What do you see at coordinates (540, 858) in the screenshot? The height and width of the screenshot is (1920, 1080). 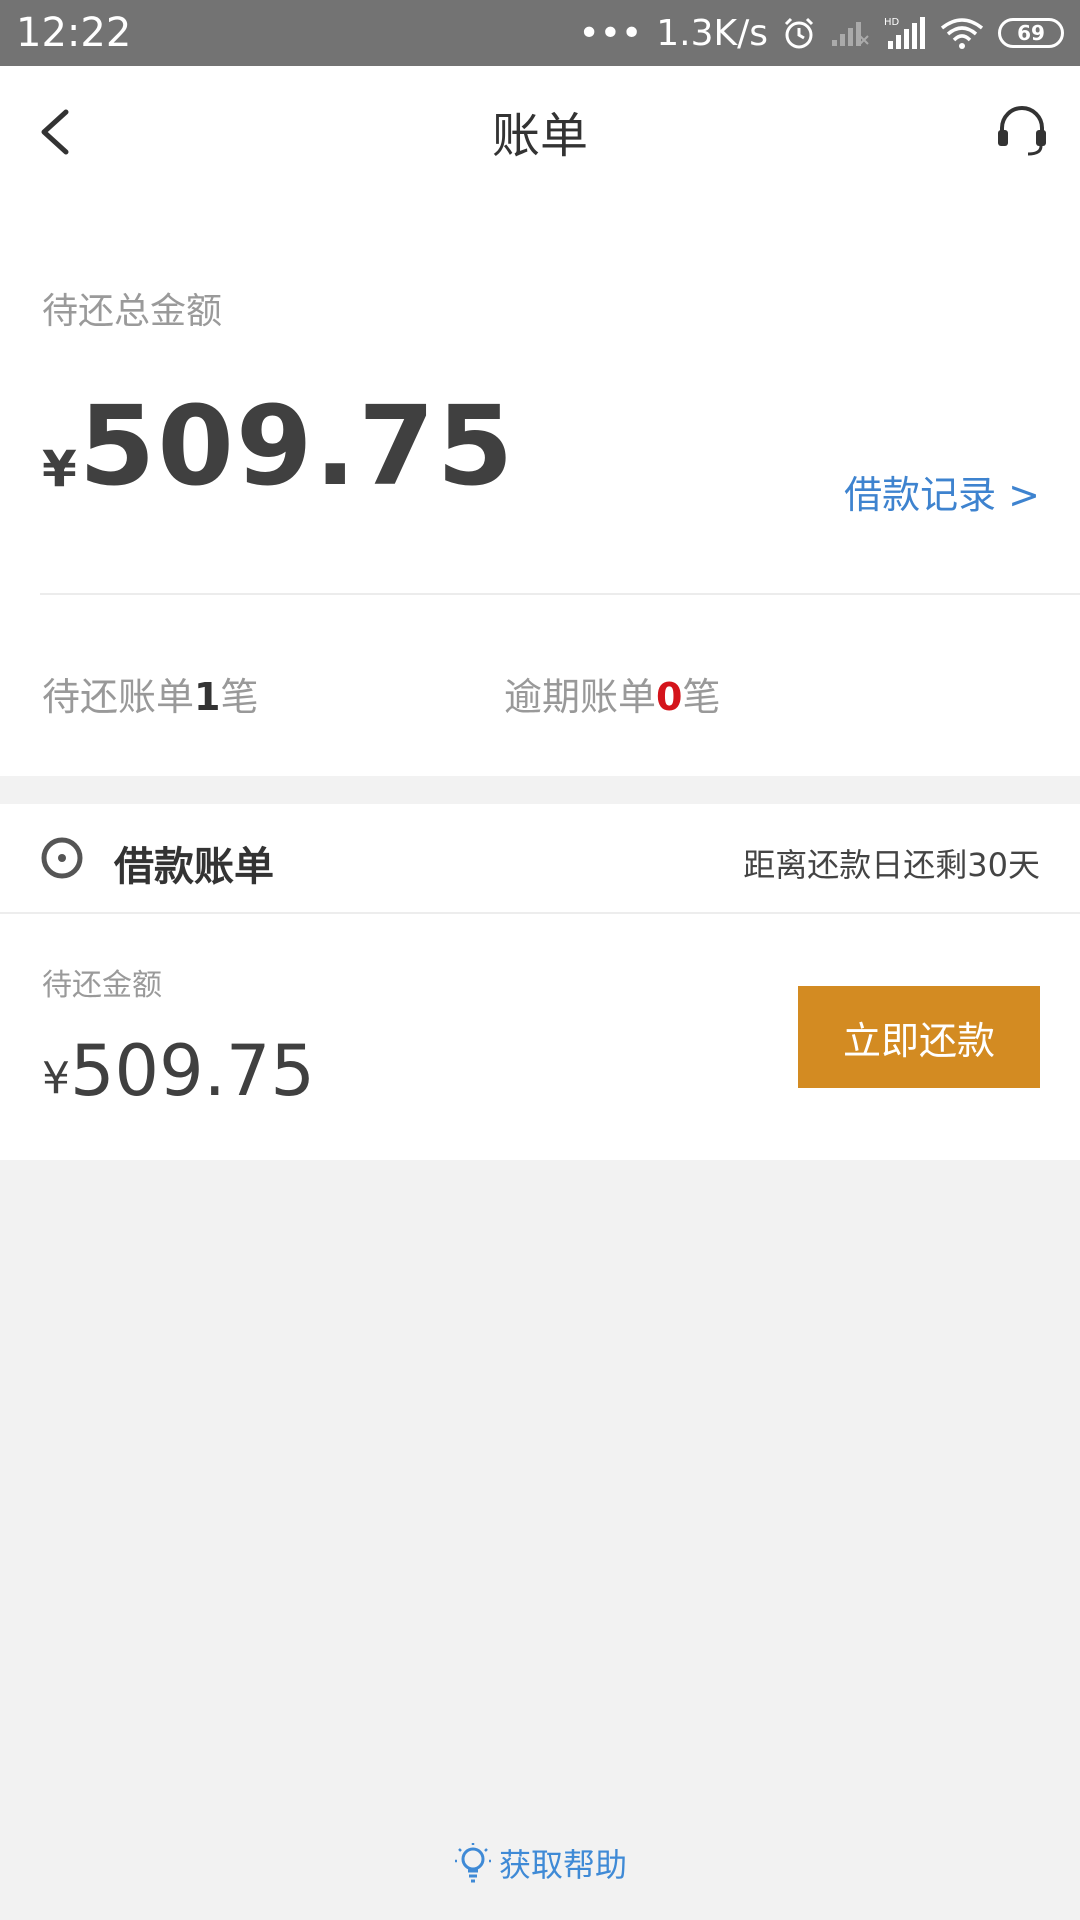 I see `bill-header: 借款账单 距离还款日还剩30天` at bounding box center [540, 858].